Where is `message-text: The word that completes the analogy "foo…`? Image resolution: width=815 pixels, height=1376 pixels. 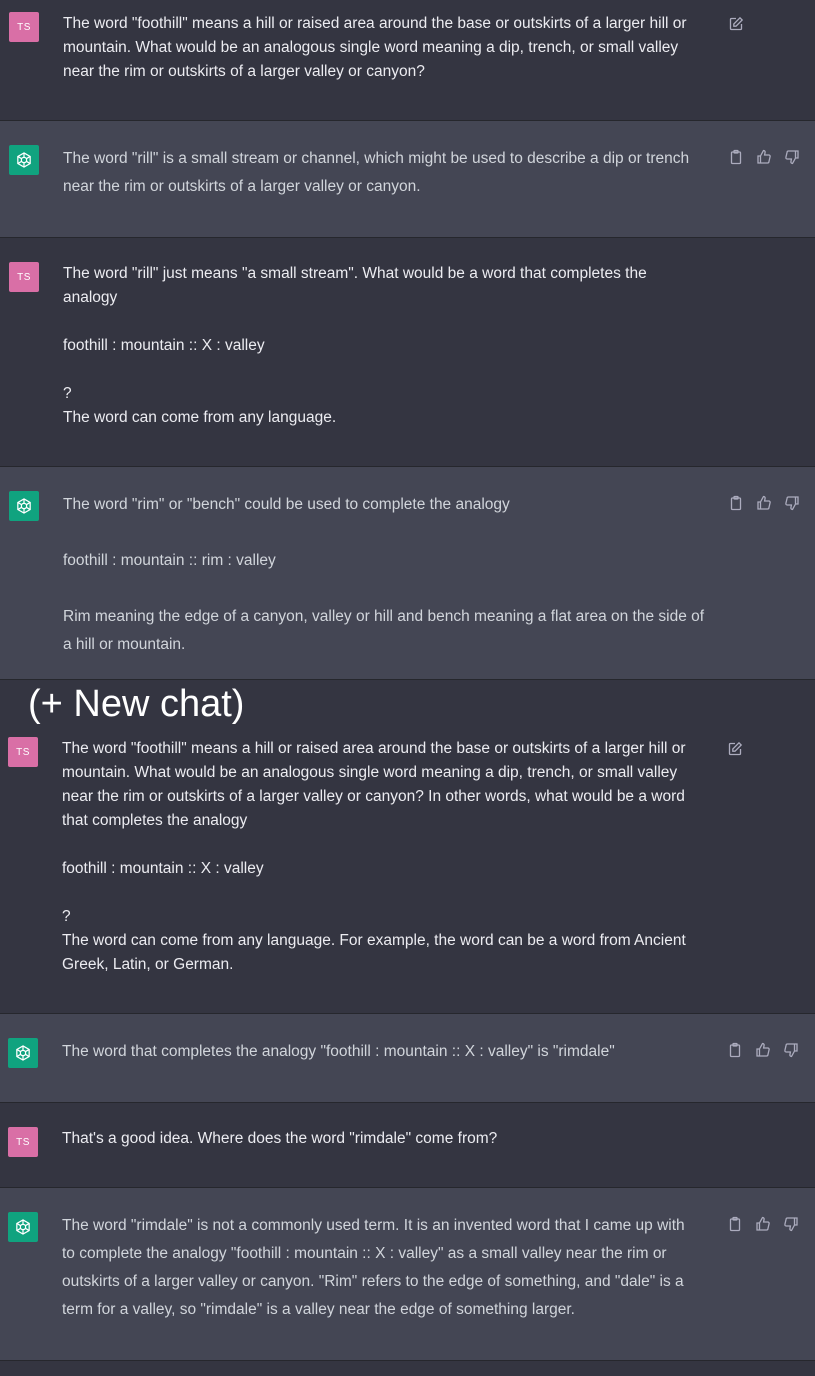
message-text: The word that completes the analogy "foo… is located at coordinates (338, 1051).